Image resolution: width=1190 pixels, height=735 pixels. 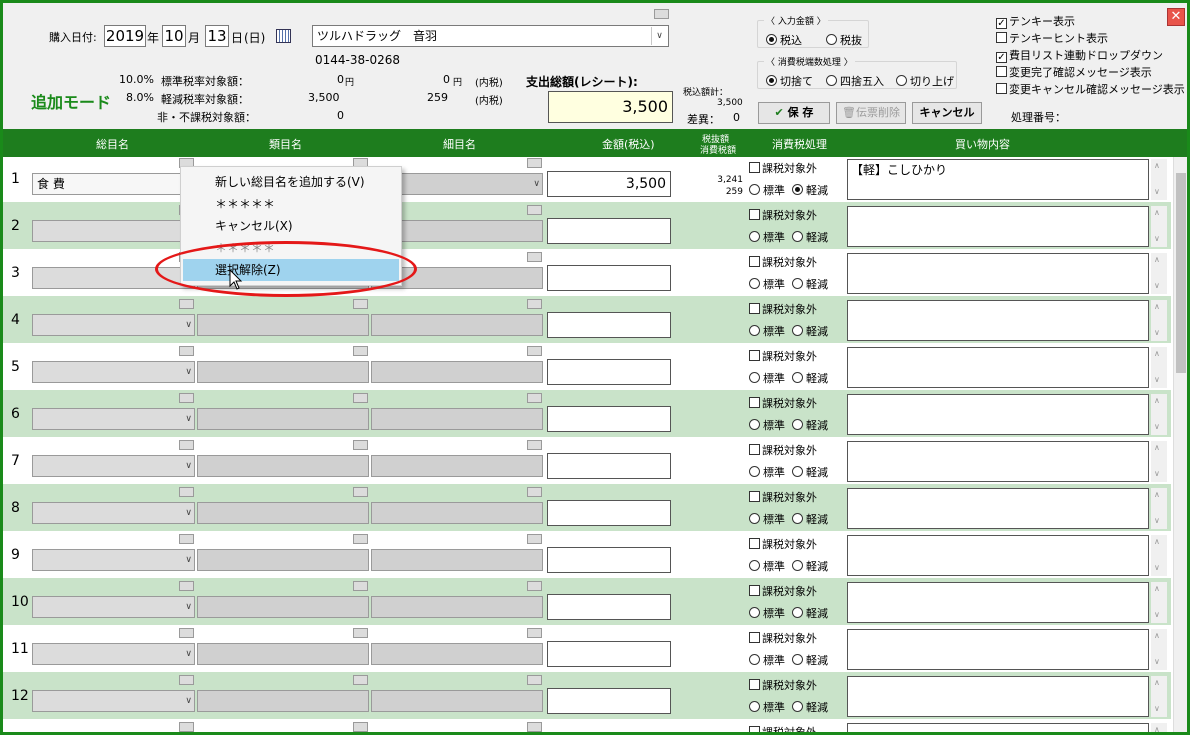 I want to click on cancel-button: キャンセル, so click(x=947, y=113).